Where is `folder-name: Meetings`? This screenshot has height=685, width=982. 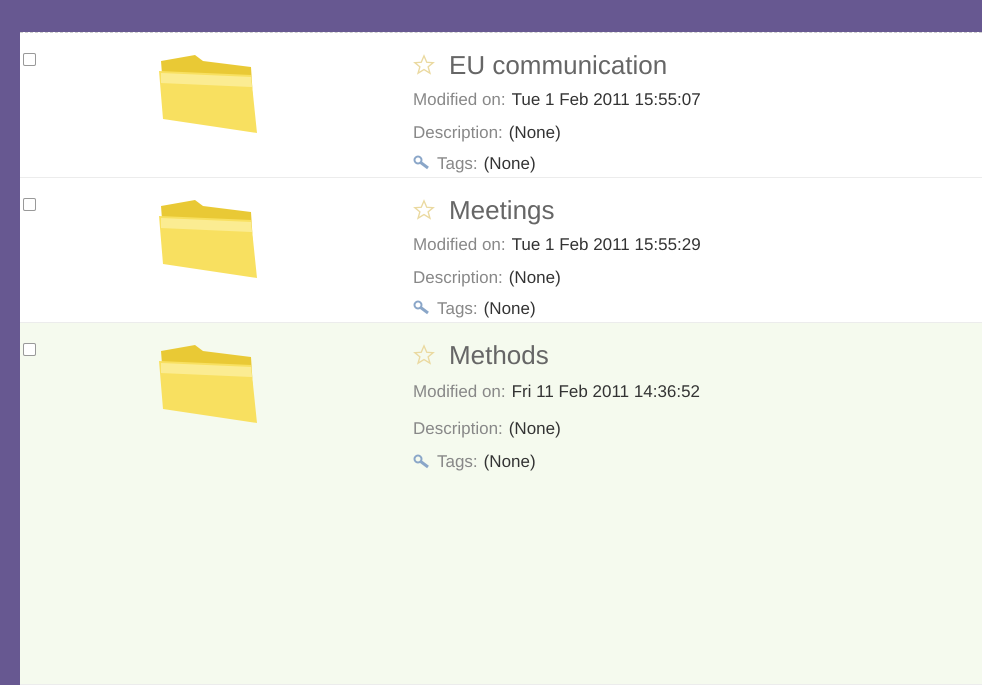 folder-name: Meetings is located at coordinates (501, 210).